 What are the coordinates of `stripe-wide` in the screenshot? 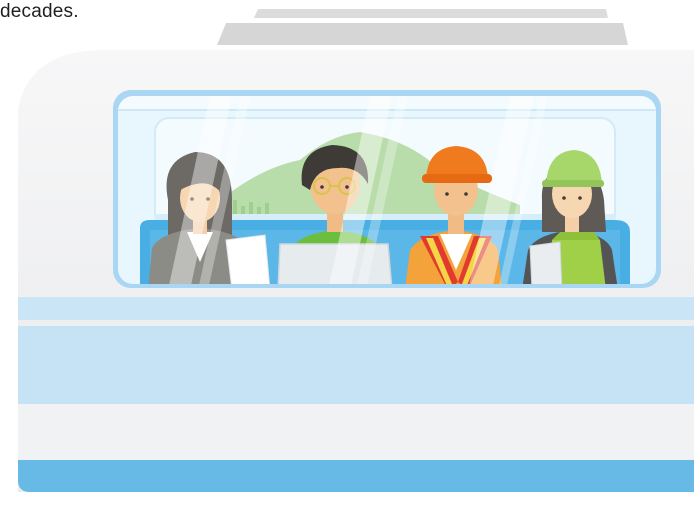 It's located at (356, 365).